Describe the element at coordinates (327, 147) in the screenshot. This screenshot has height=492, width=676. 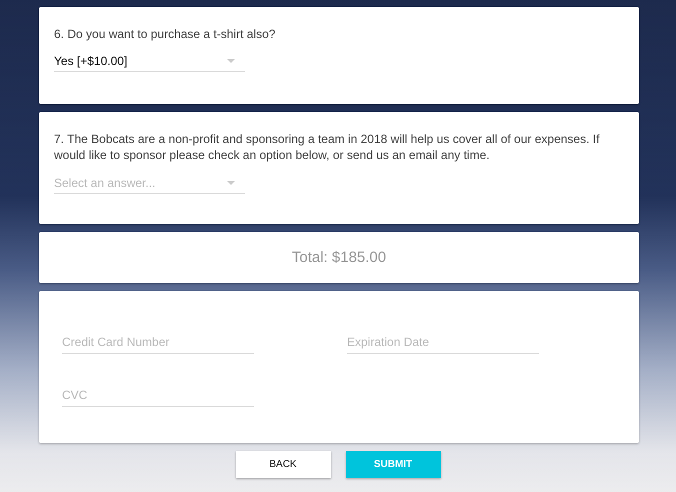
I see `question-label: 7. The Bobcats are a non-profit and sponsoring a team in 2018 will help us cover all of our expenses. If would like to sponsor please check an option below, or send us an email any time.` at that location.